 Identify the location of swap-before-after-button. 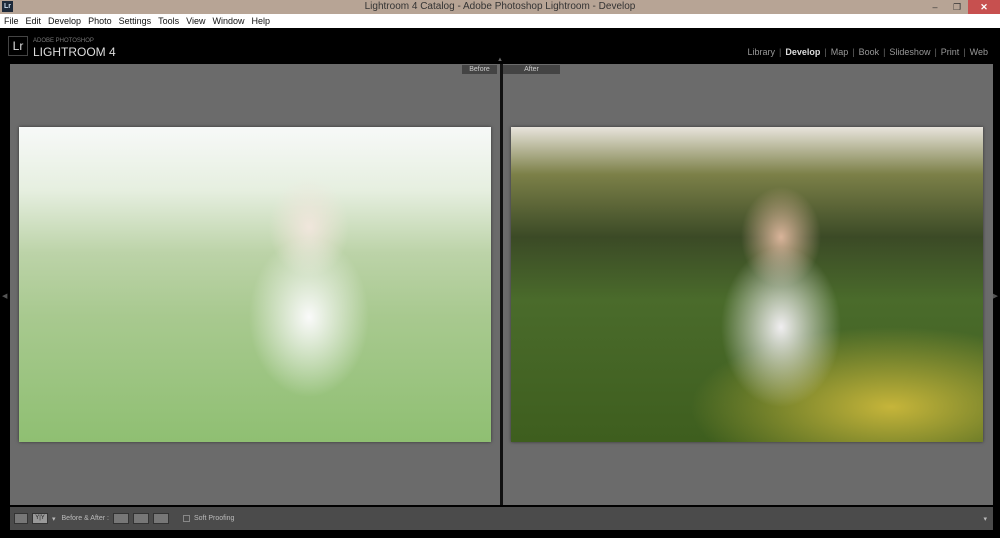
(160, 518).